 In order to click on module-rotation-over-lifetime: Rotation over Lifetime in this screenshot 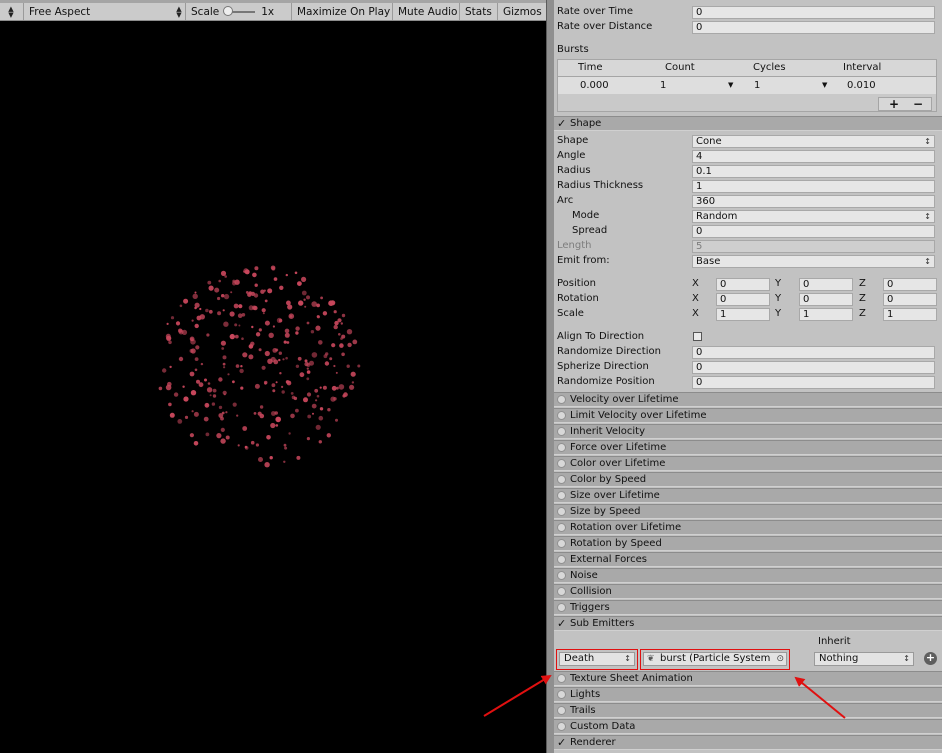, I will do `click(748, 527)`.